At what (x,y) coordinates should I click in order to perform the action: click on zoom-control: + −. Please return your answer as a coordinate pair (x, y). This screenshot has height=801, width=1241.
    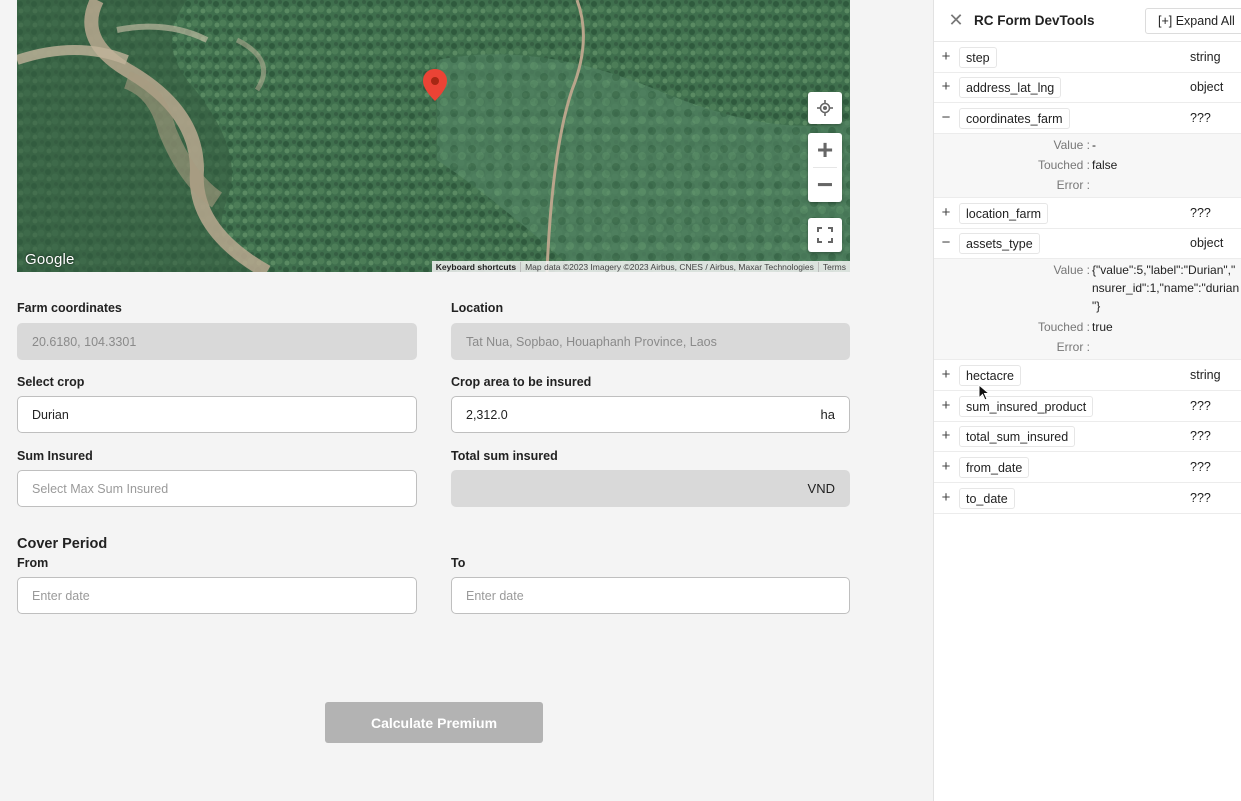
    Looking at the image, I should click on (825, 167).